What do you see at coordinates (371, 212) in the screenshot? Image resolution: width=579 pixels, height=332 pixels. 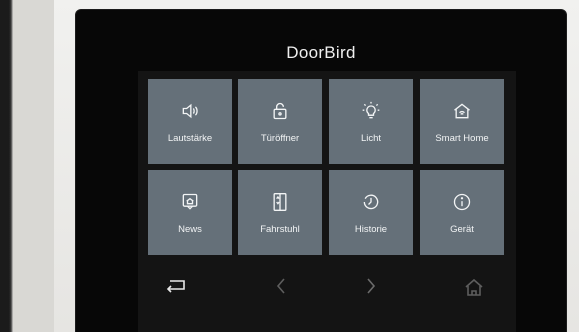 I see `tile-historie: Historie` at bounding box center [371, 212].